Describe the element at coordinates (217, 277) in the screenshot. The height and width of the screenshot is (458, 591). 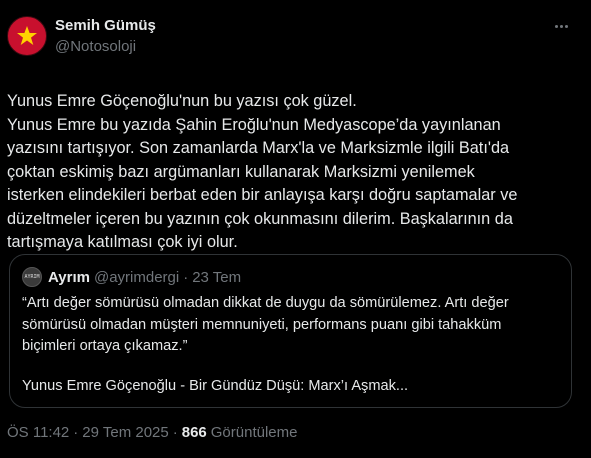
I see `quoted-date: 23 Tem` at that location.